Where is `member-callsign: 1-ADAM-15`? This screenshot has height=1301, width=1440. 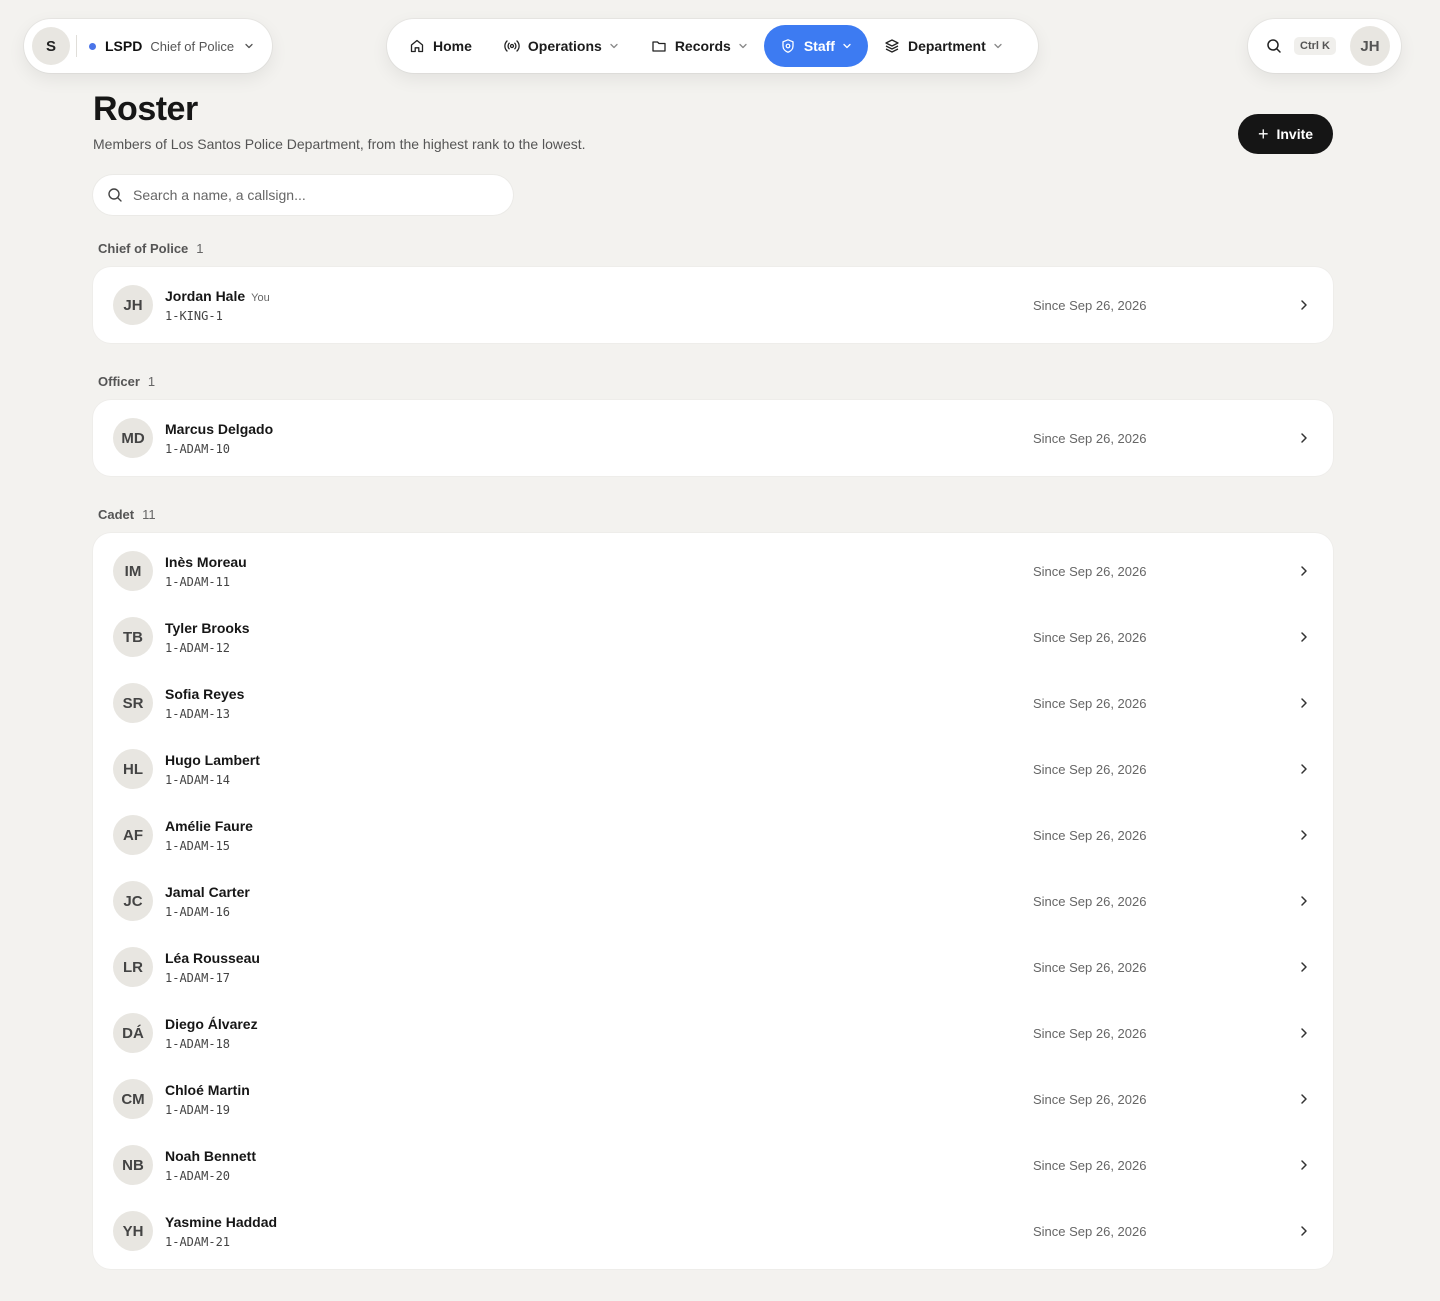
member-callsign: 1-ADAM-15 is located at coordinates (198, 845).